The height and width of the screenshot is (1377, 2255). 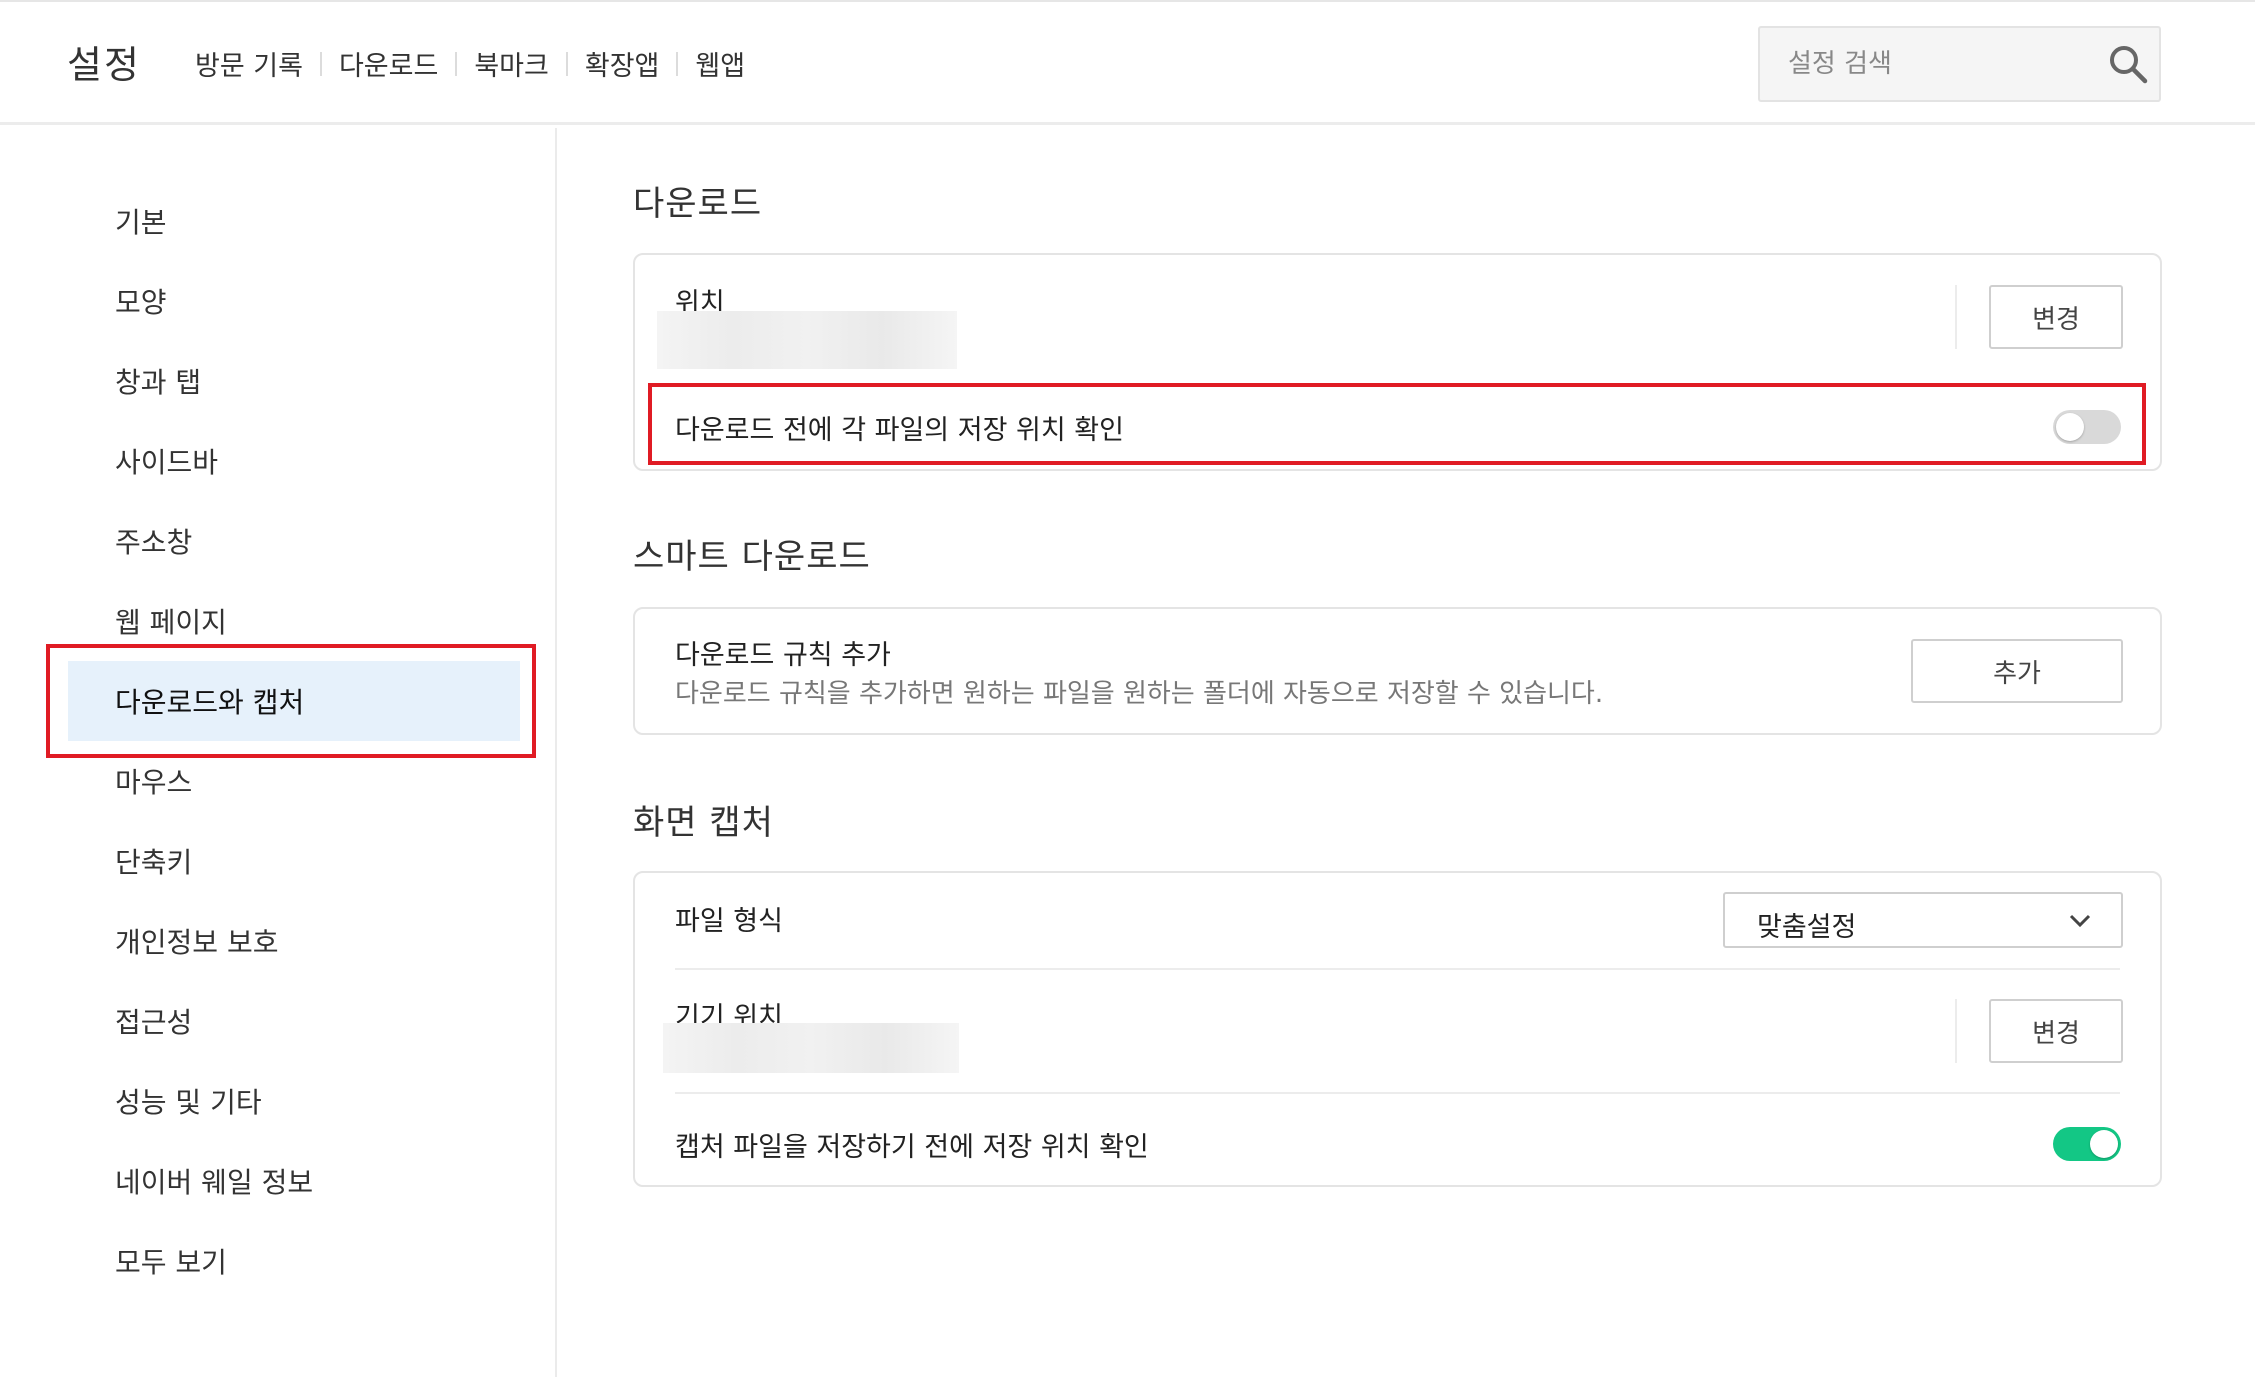 I want to click on sidebar-item-mouse: 마우스, so click(x=294, y=781).